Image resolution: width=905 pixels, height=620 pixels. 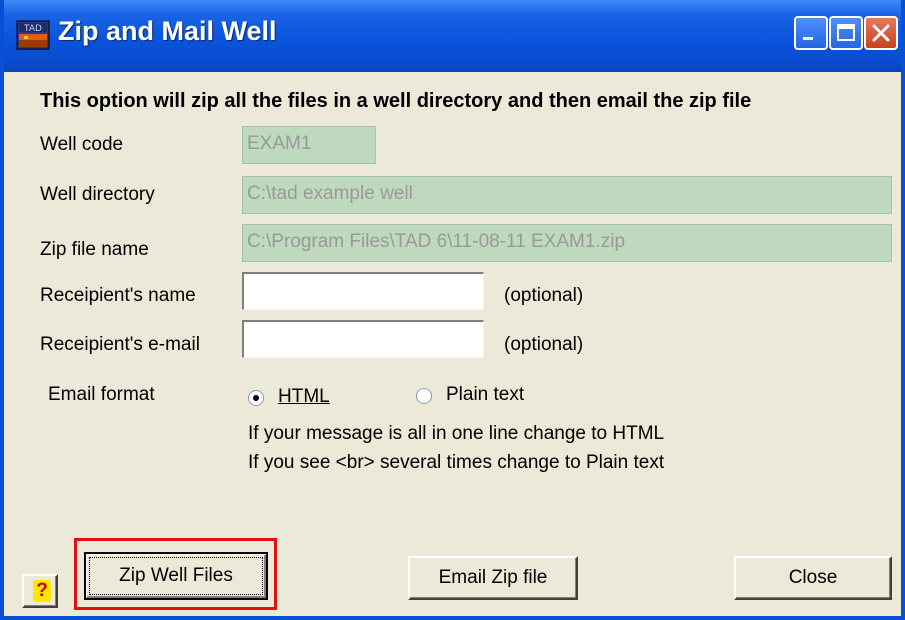 I want to click on close-button: Close, so click(x=813, y=578).